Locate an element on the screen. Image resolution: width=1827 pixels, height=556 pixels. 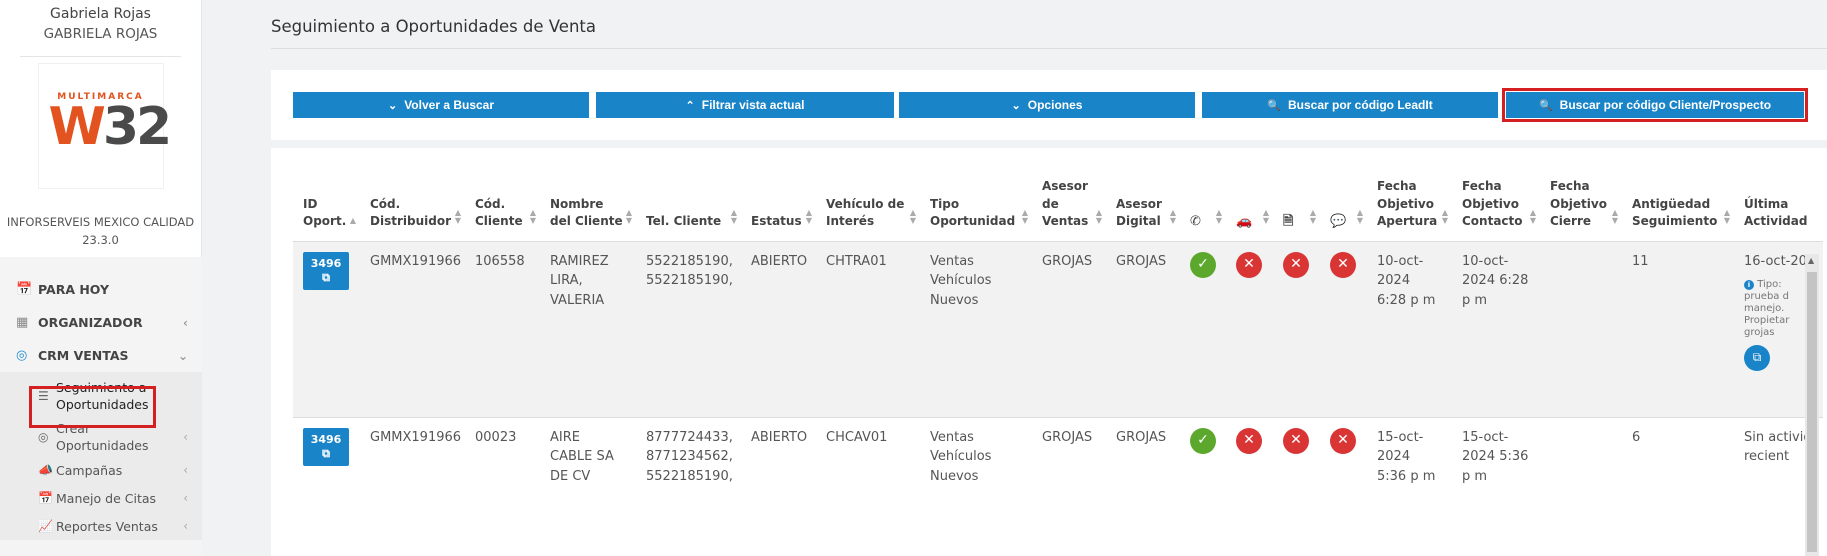
user-name: Gabriela Rojas is located at coordinates (100, 14).